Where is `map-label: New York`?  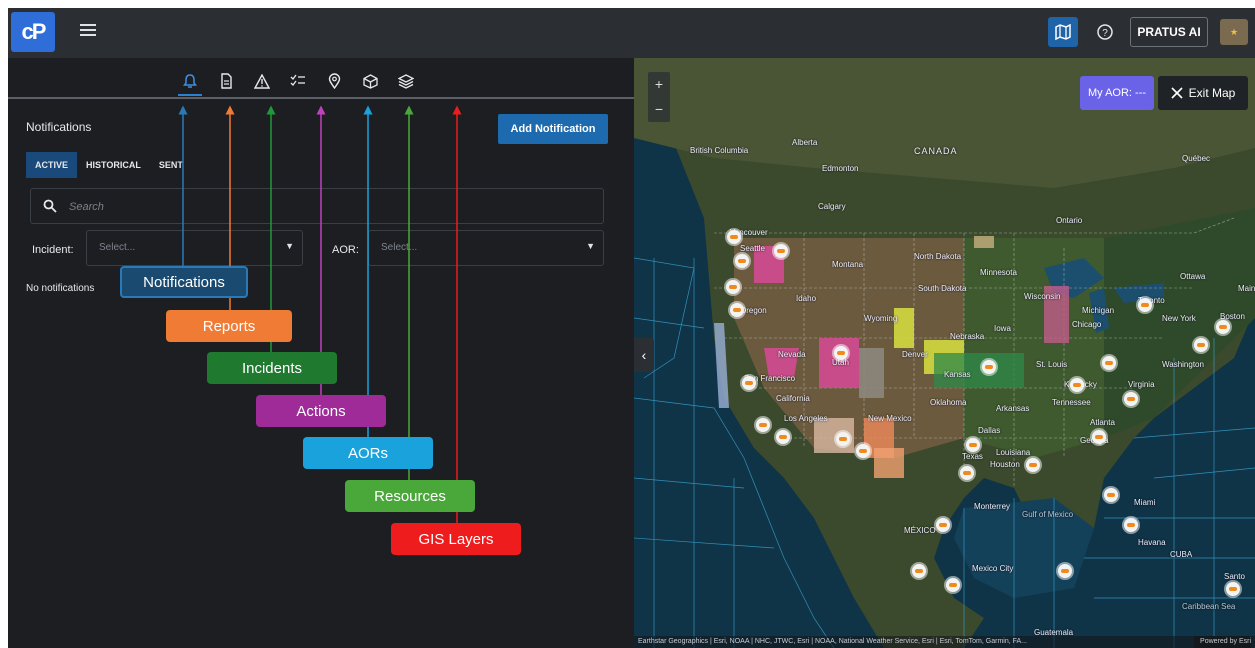 map-label: New York is located at coordinates (1179, 318).